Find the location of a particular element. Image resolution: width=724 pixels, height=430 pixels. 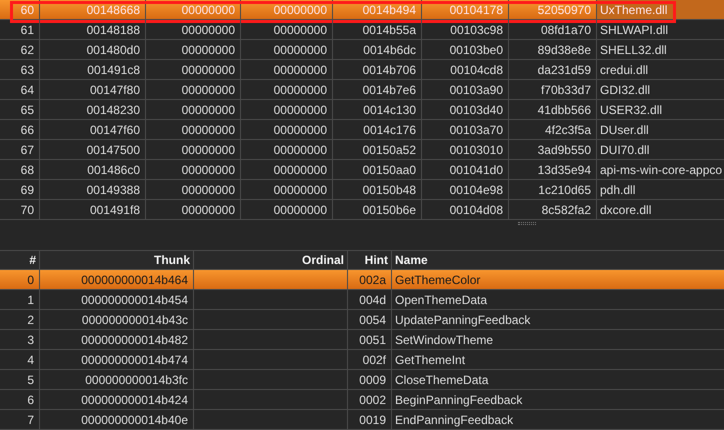

module-row: 62 001480d0 00000000 00000000 0014b6dc 00103be0 89d38e8e SHELL32.dll is located at coordinates (362, 50).